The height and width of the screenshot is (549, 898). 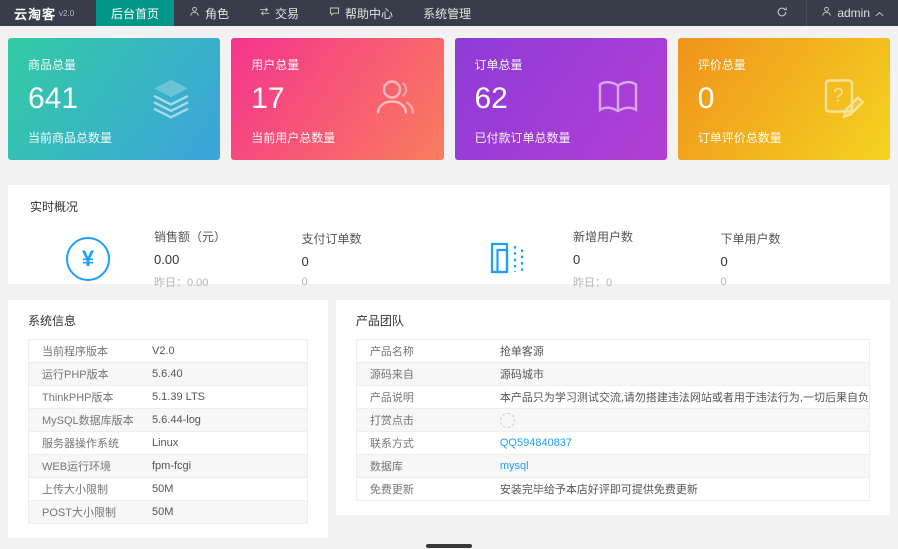 What do you see at coordinates (52, 321) in the screenshot?
I see `system-info-title: 系统信息` at bounding box center [52, 321].